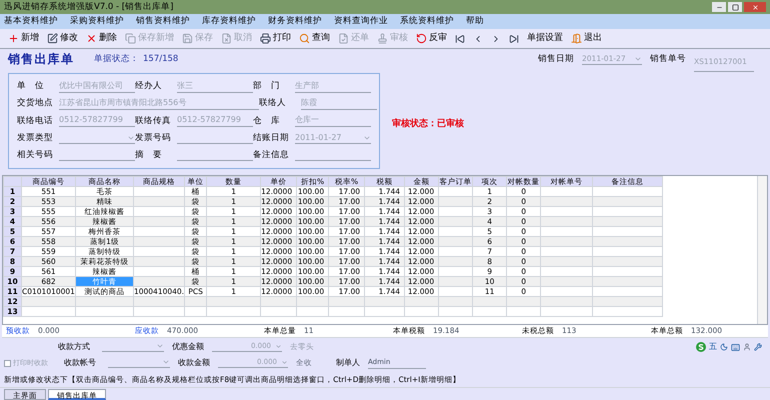 The image size is (770, 400). What do you see at coordinates (101, 38) in the screenshot?
I see `toolbar-button: 删除` at bounding box center [101, 38].